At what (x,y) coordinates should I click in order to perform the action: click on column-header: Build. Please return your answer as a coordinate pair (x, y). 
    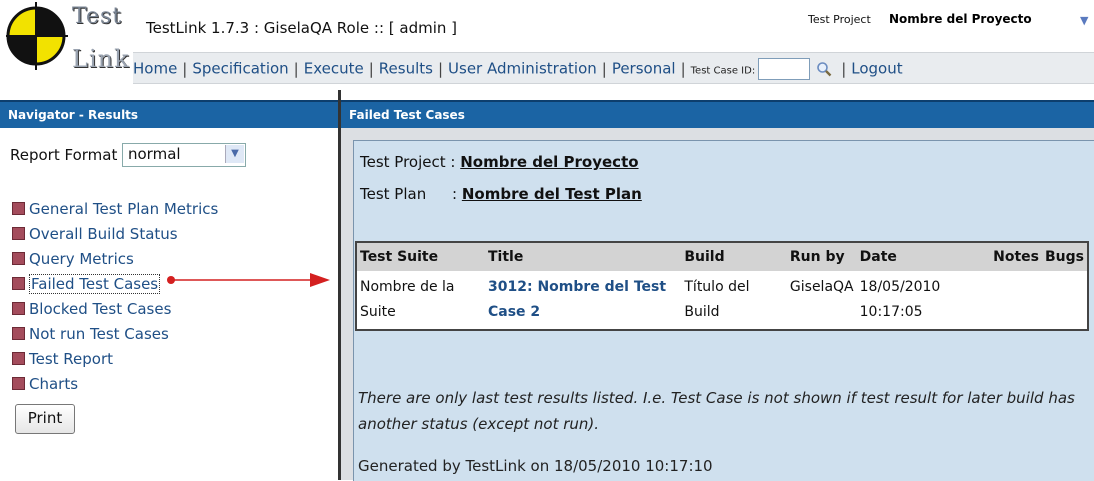
    Looking at the image, I should click on (734, 256).